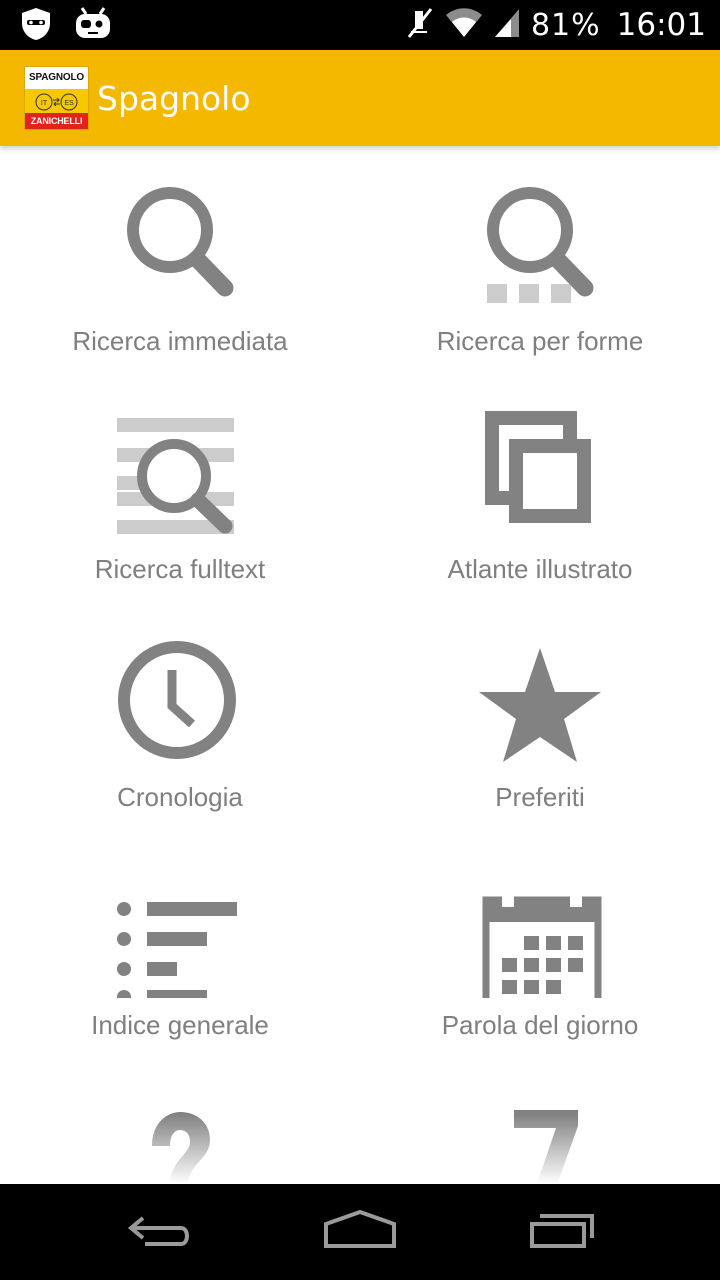 Image resolution: width=720 pixels, height=1280 pixels. What do you see at coordinates (464, 25) in the screenshot?
I see `wifi-icon` at bounding box center [464, 25].